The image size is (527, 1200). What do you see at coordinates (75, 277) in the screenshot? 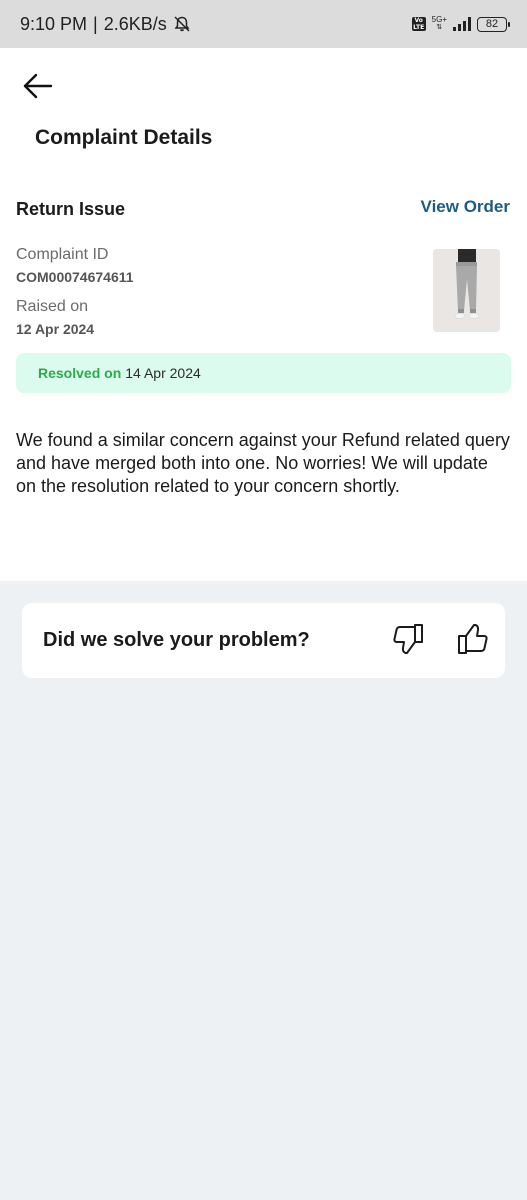
I see `complaint-id-value: COM00074674611` at bounding box center [75, 277].